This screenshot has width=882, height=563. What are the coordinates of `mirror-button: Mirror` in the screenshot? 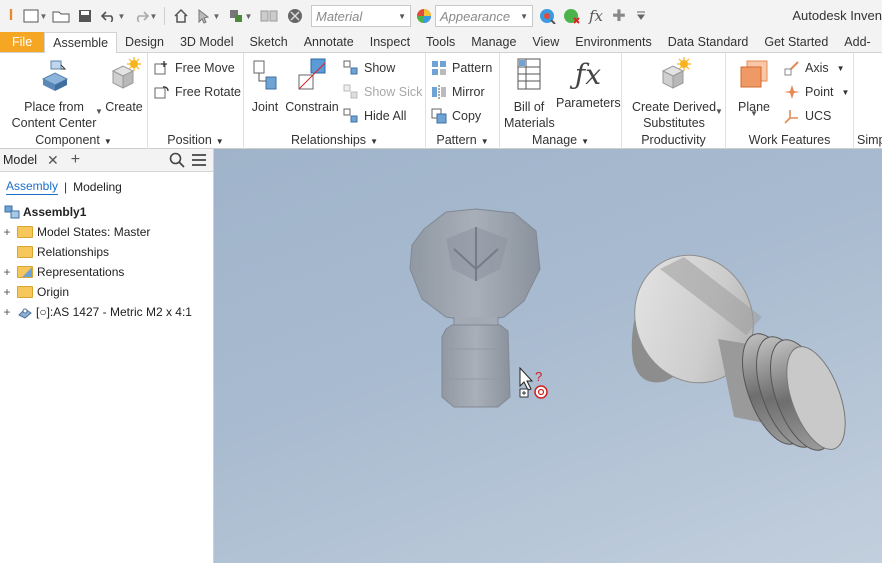 It's located at (458, 92).